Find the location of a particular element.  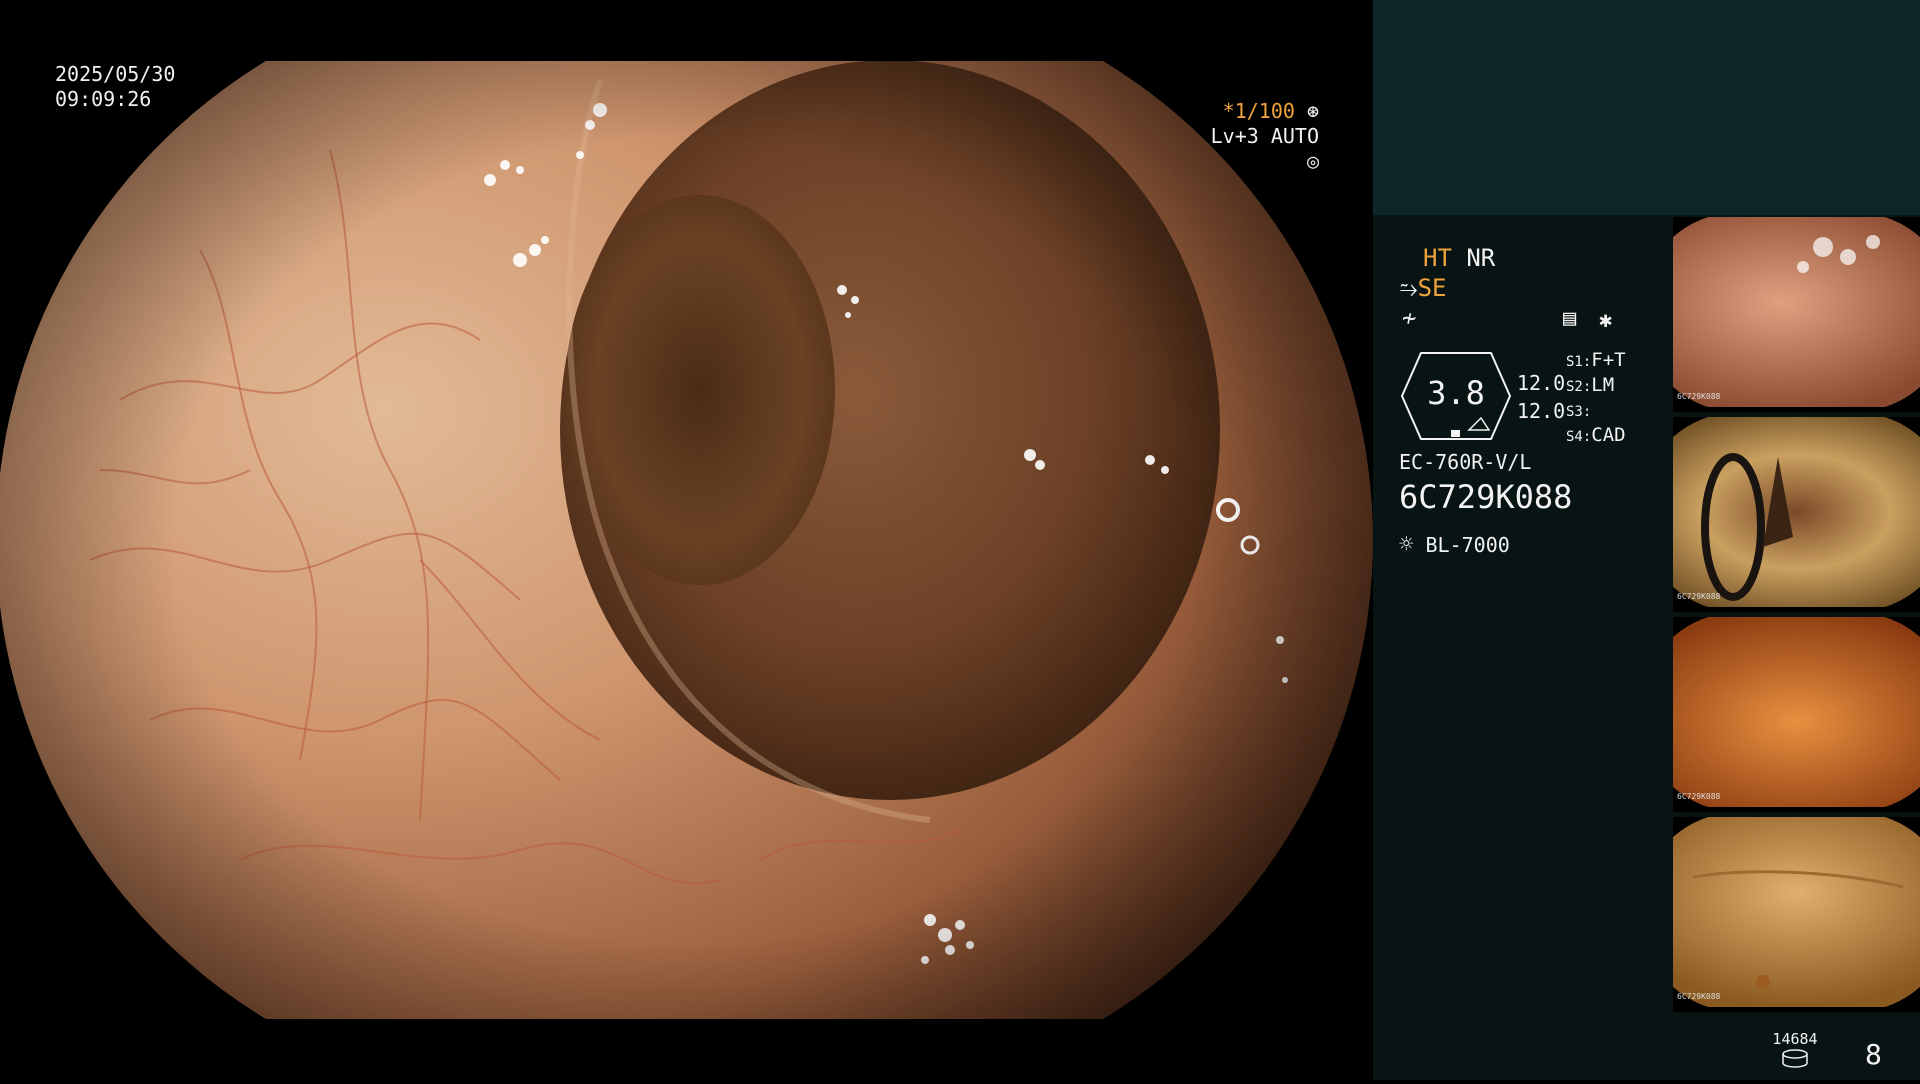

thumbnail-3: 6C729K088 is located at coordinates (1796, 714).